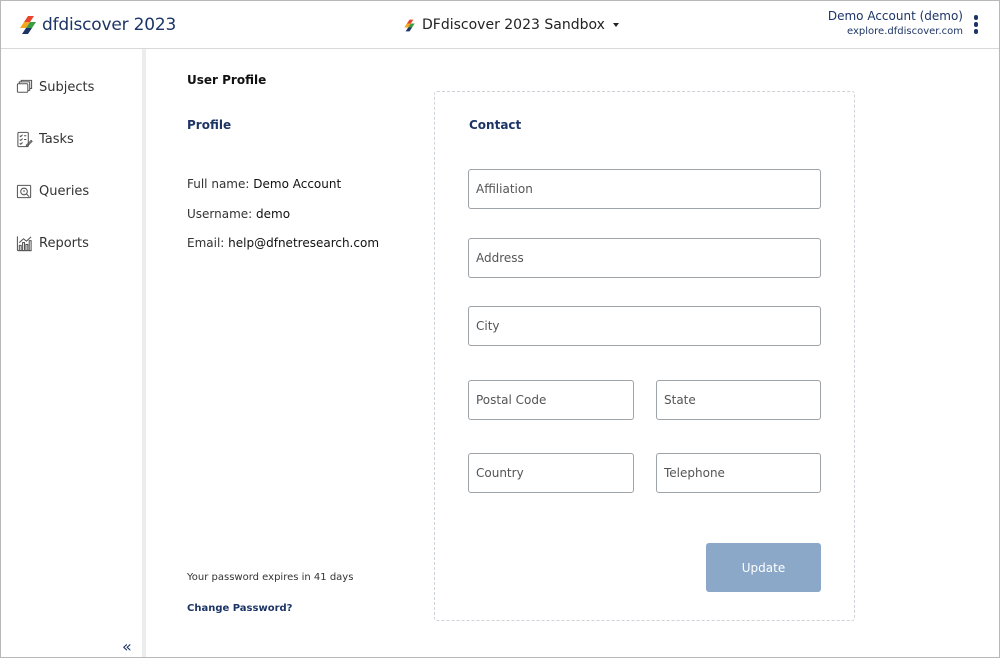 The height and width of the screenshot is (658, 1000). I want to click on change-password-link: Change Password?, so click(239, 608).